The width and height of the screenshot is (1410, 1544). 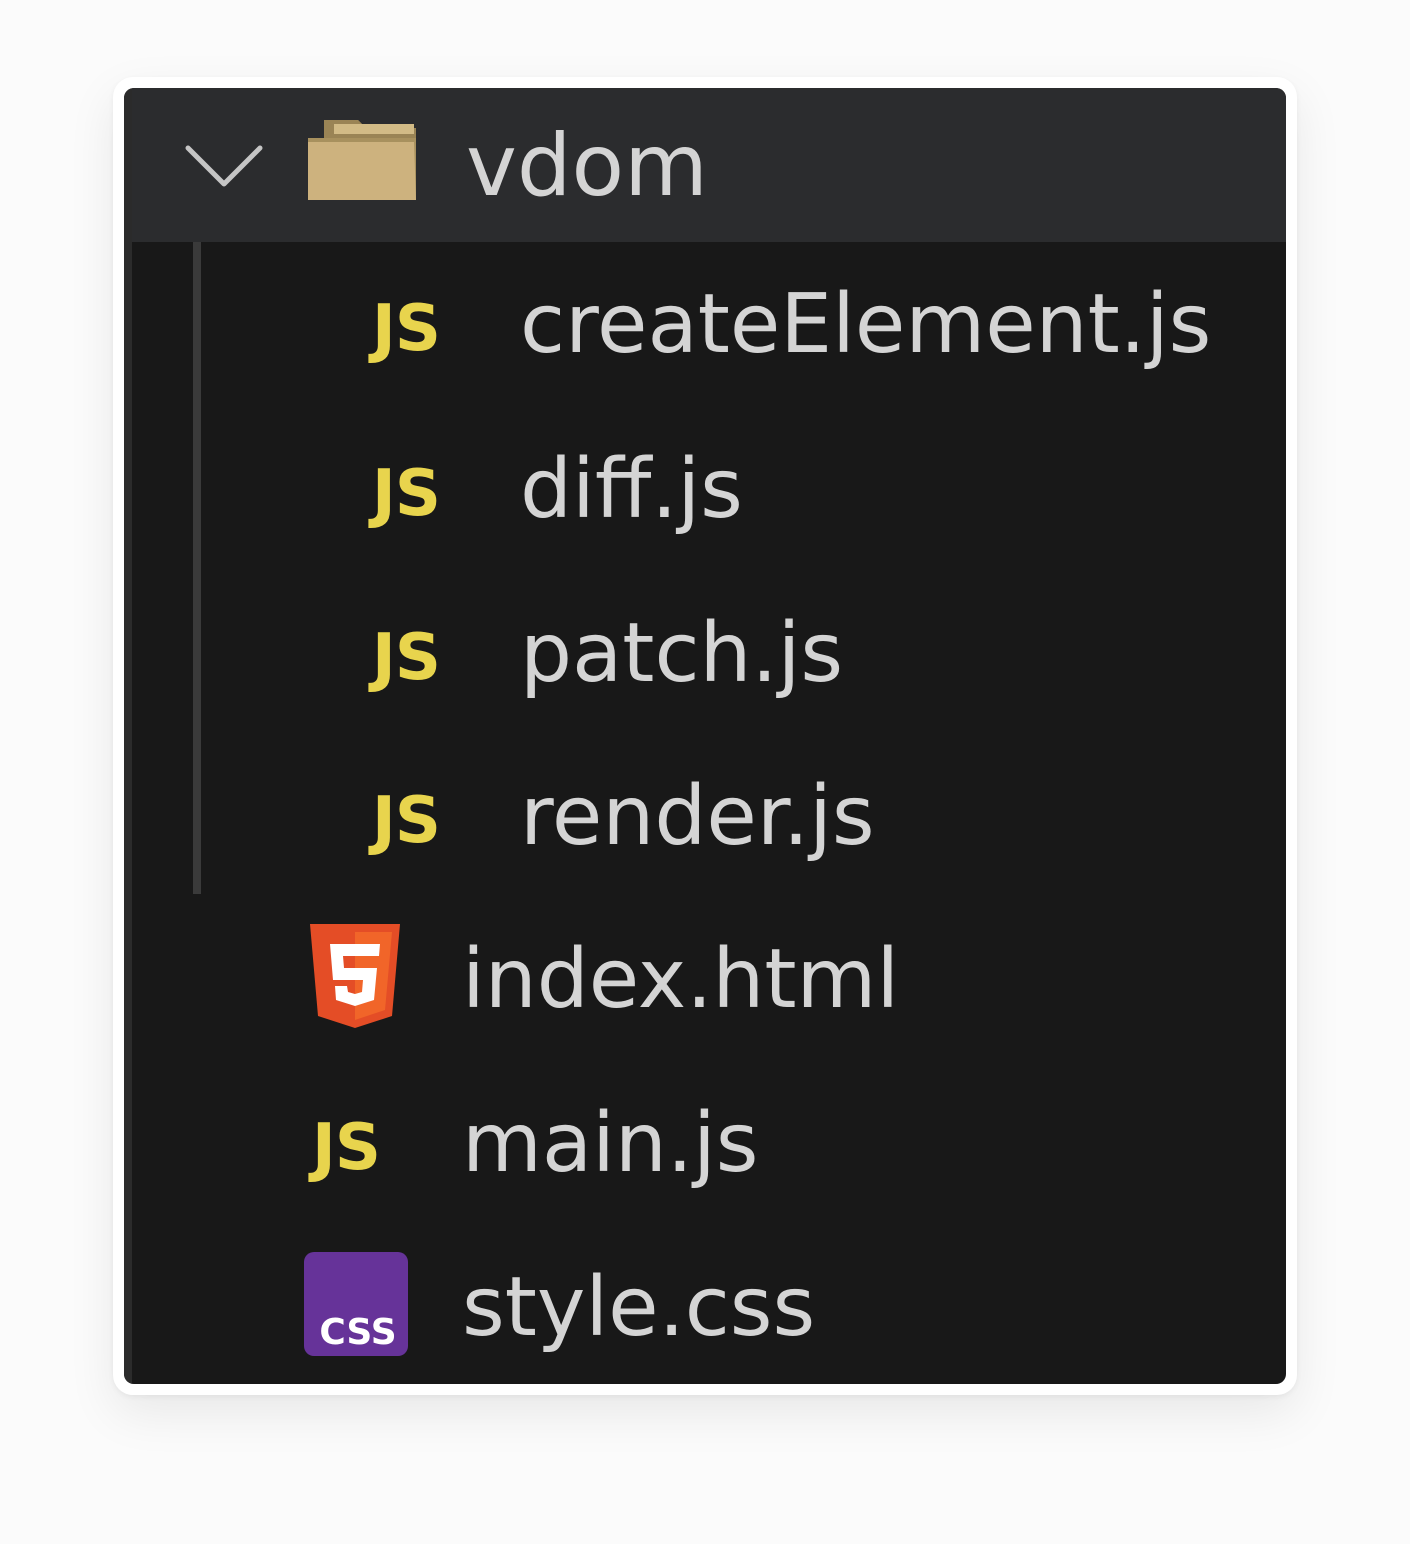 I want to click on folder-name: vdom, so click(x=587, y=166).